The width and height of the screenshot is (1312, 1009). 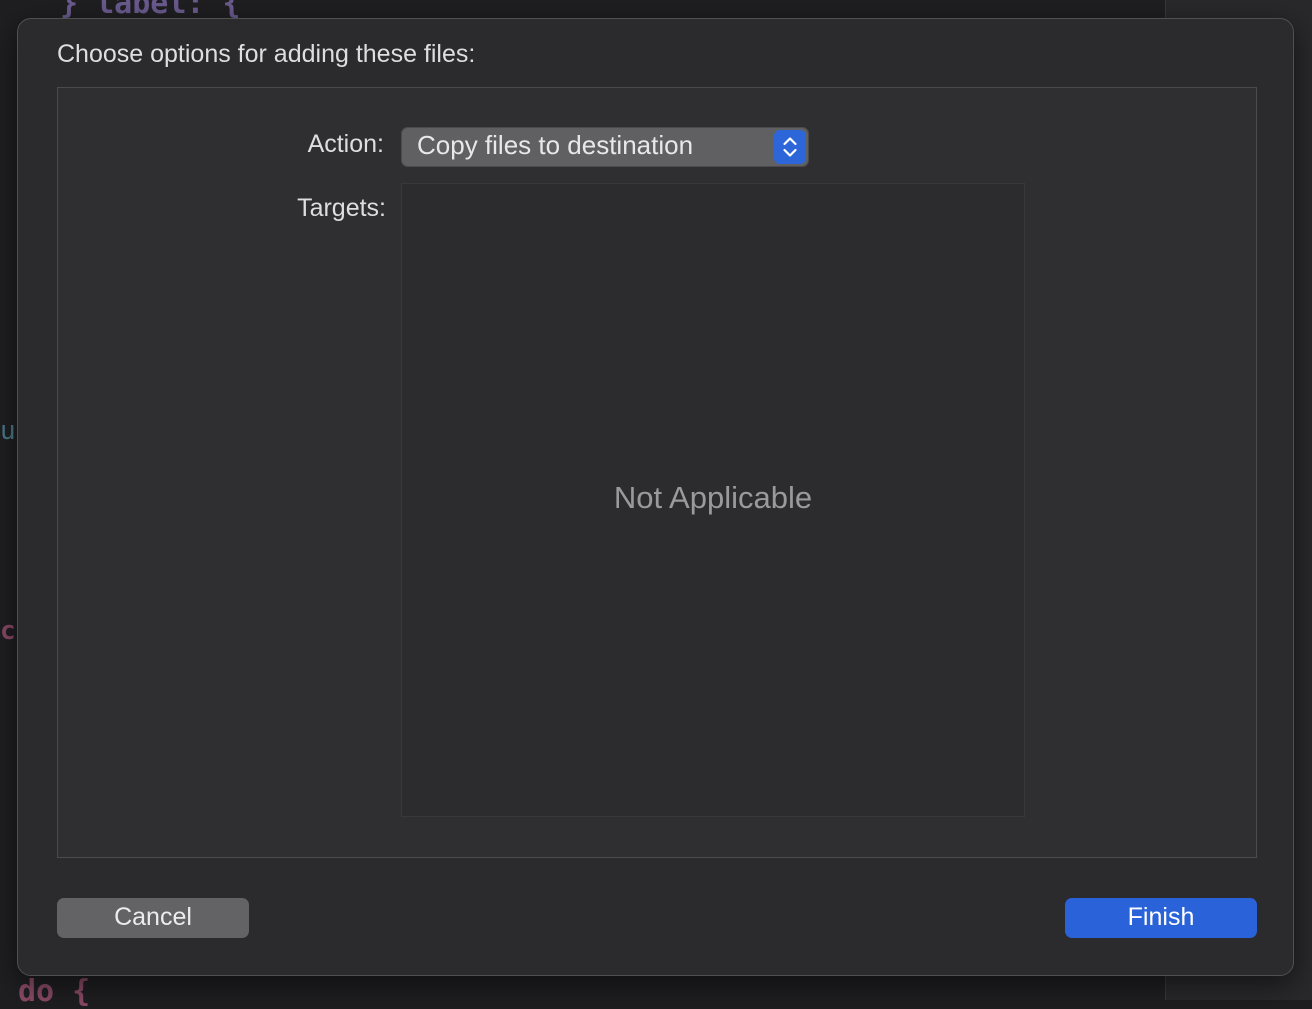 I want to click on chevron-up-down-icon, so click(x=790, y=147).